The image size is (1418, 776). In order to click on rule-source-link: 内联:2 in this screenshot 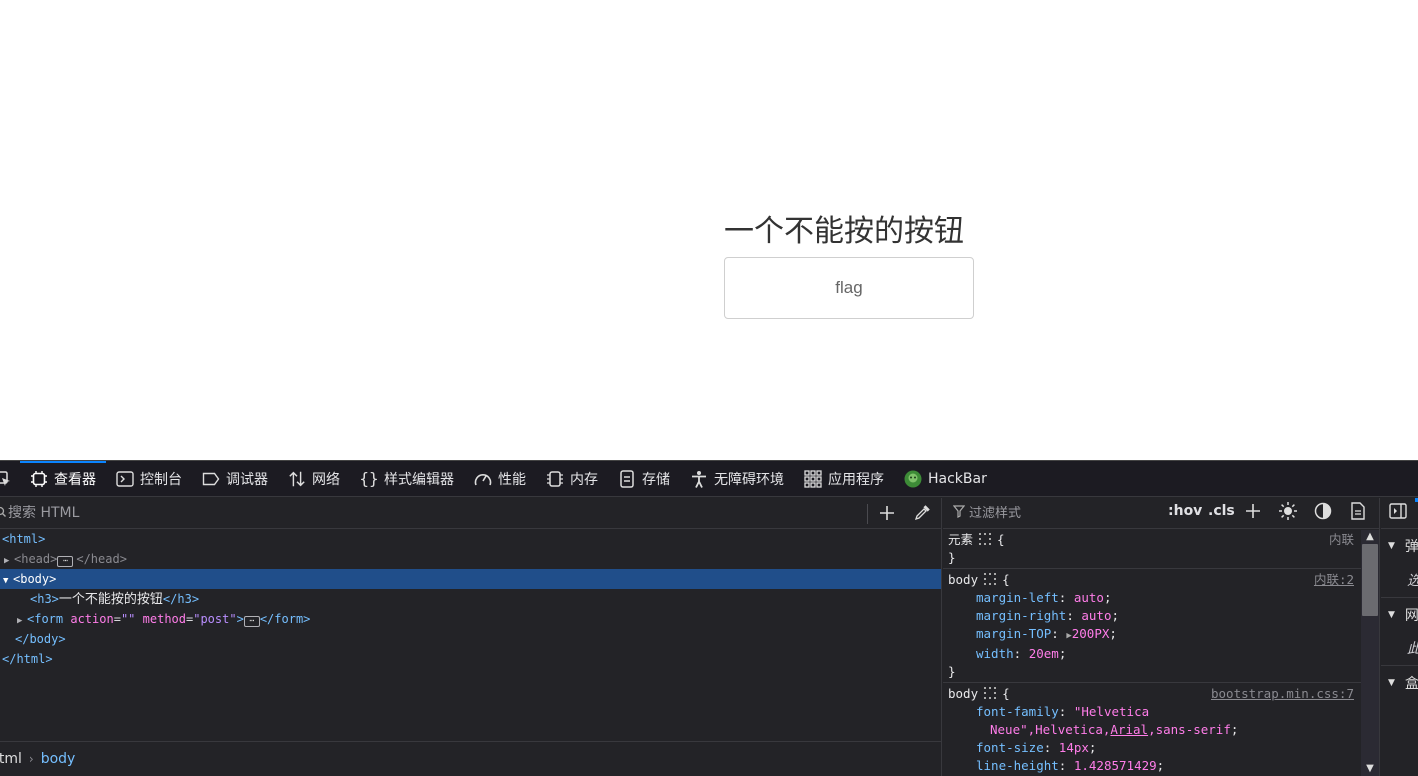, I will do `click(1334, 580)`.